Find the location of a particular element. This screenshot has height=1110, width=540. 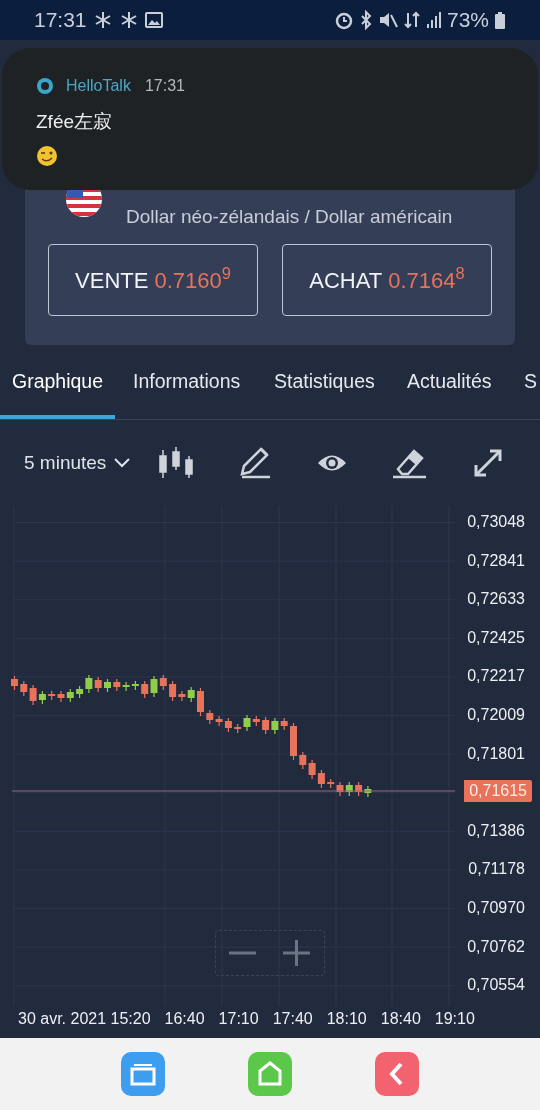

interval-dropdown: 5 minutes is located at coordinates (77, 463).